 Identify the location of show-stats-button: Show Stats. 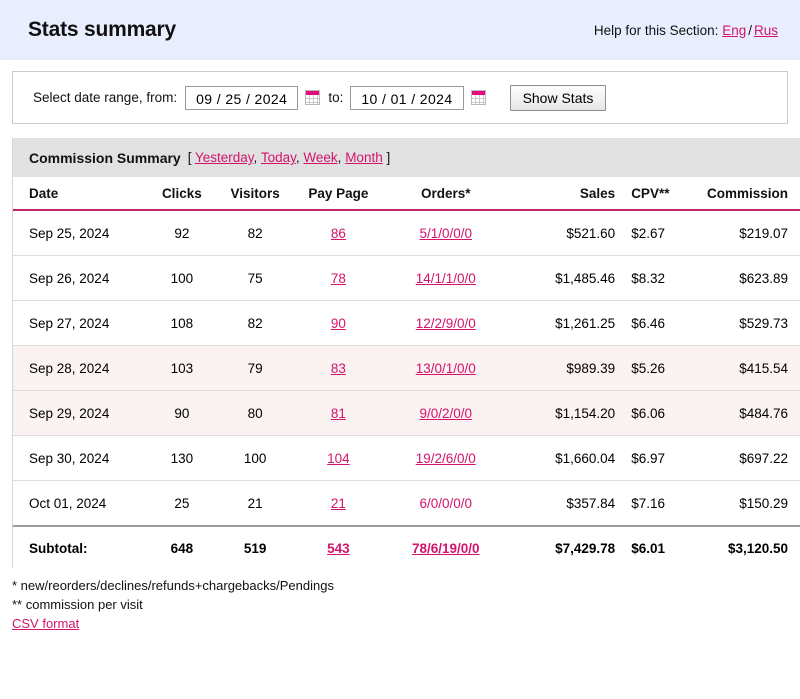
(558, 97).